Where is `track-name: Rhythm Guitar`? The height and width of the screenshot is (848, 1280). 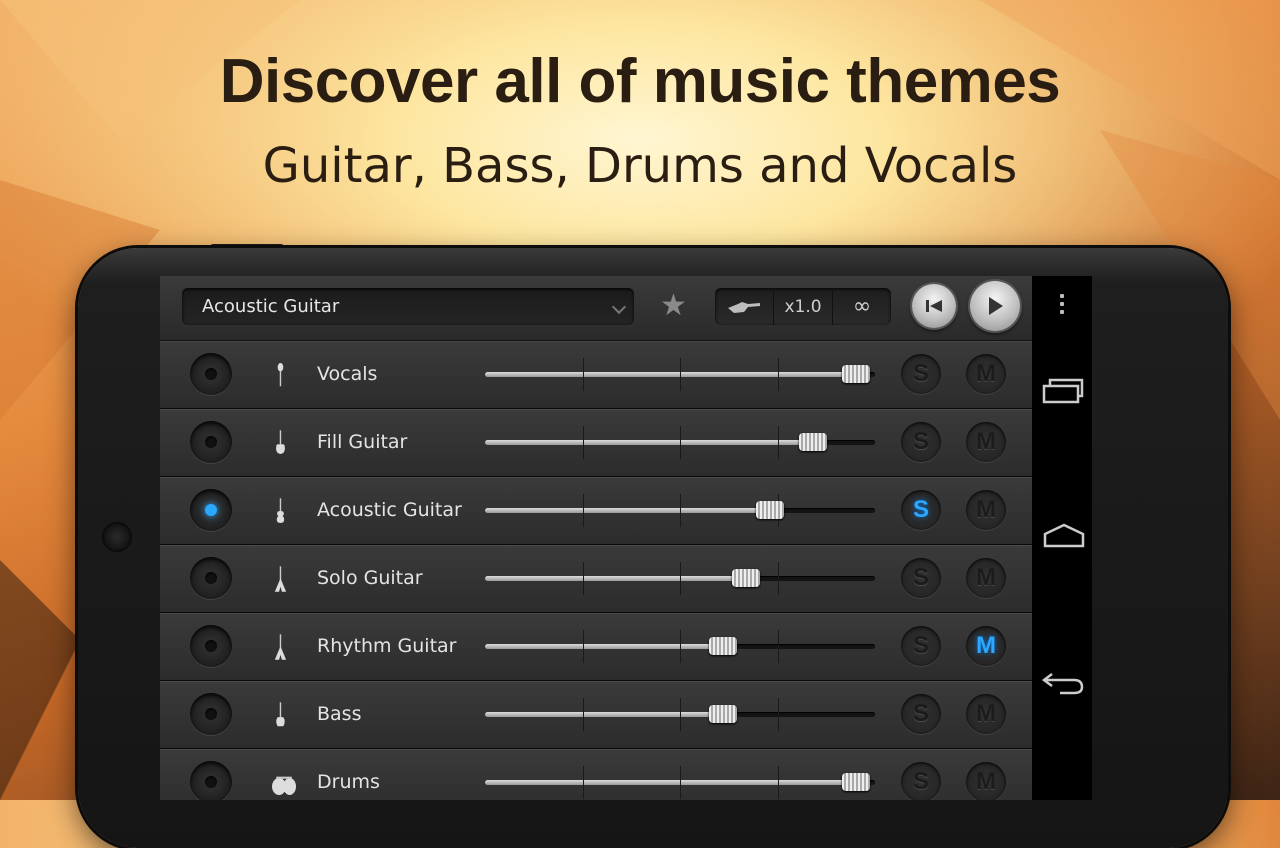 track-name: Rhythm Guitar is located at coordinates (387, 646).